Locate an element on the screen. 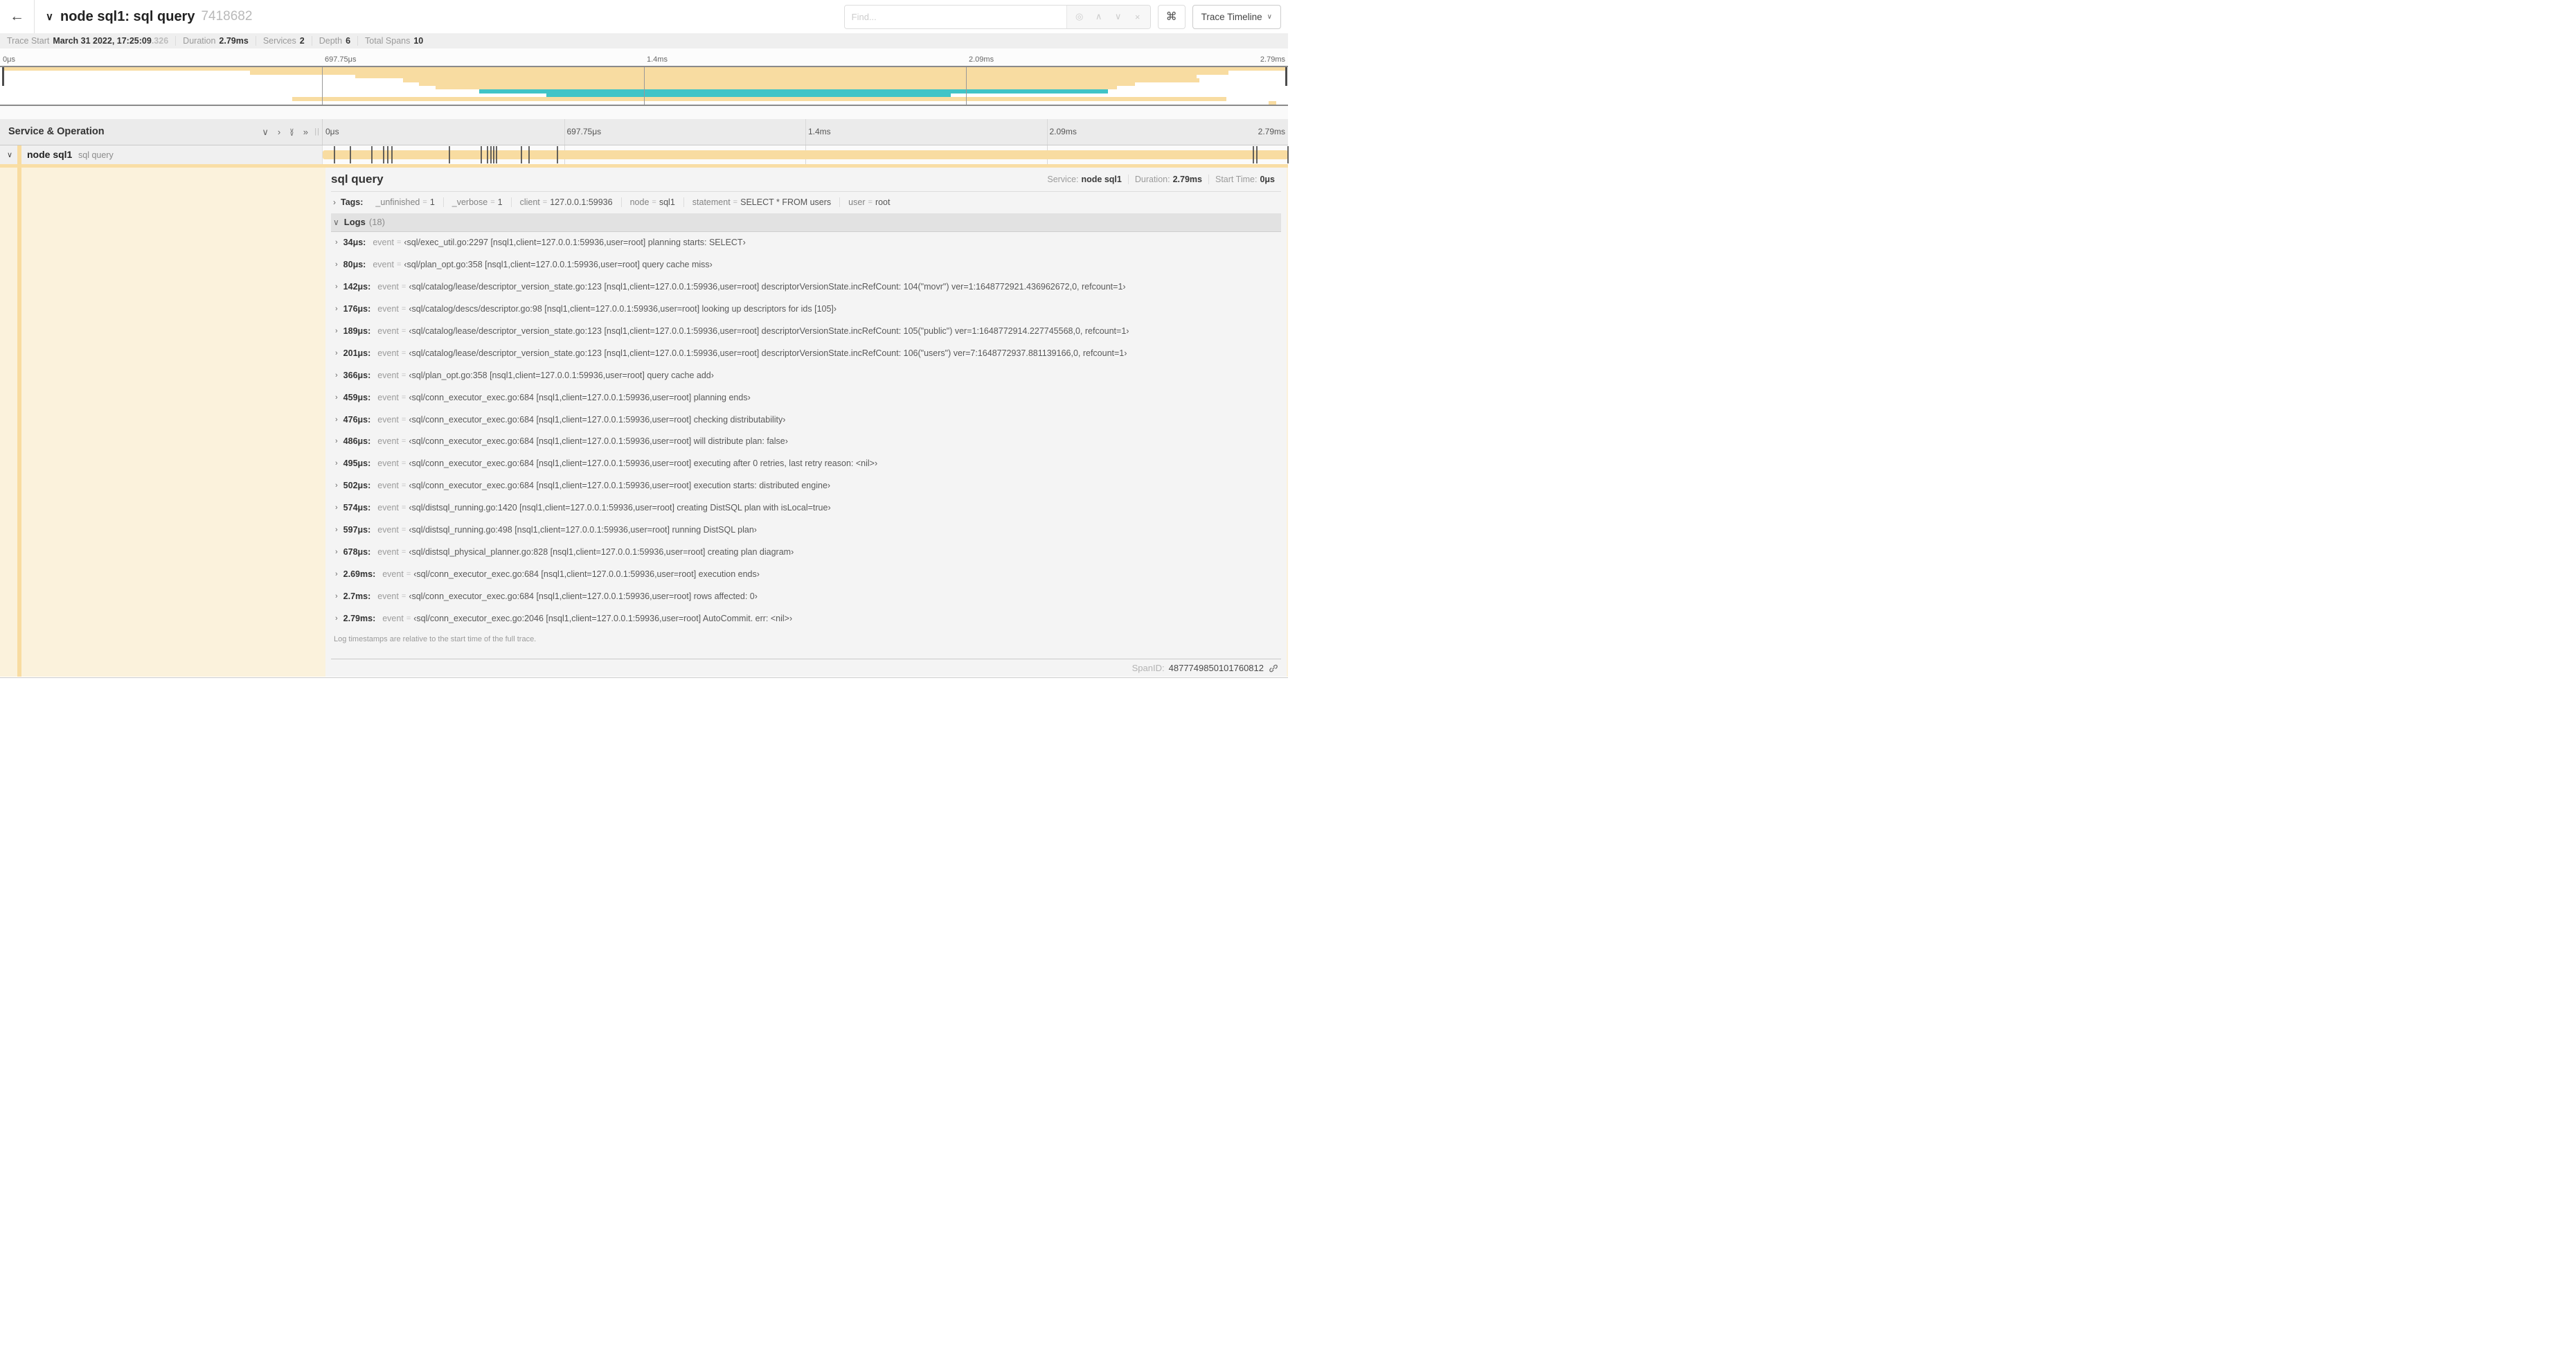 The width and height of the screenshot is (2576, 1363). summary-value: 10 is located at coordinates (418, 41).